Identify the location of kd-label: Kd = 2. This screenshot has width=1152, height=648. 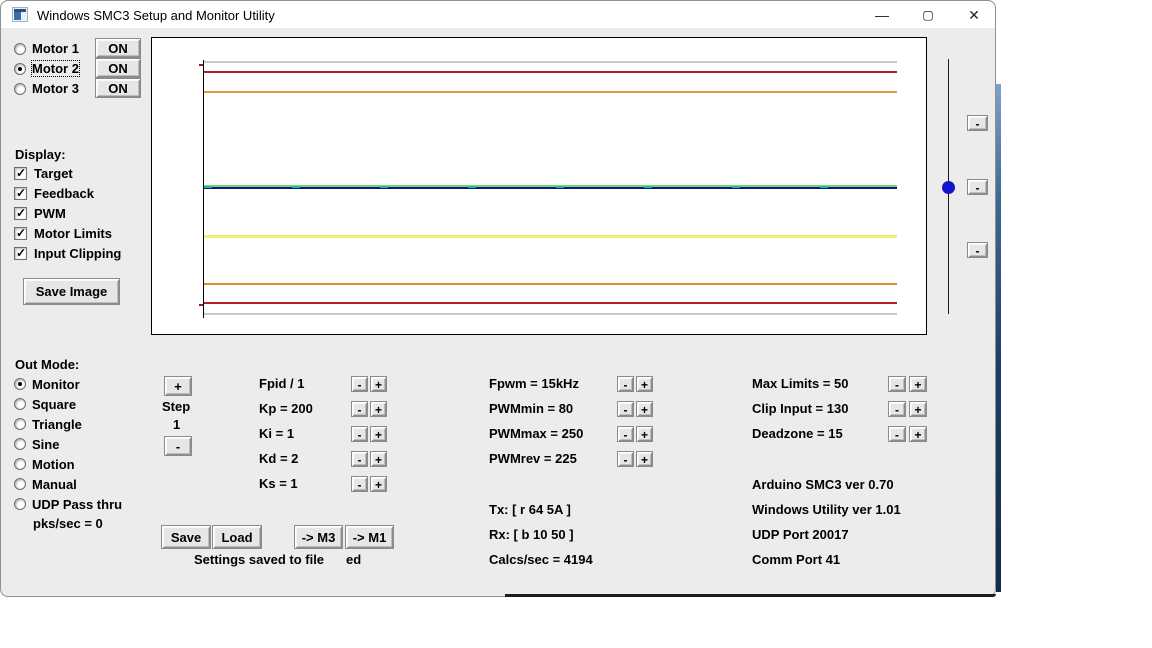
(279, 458).